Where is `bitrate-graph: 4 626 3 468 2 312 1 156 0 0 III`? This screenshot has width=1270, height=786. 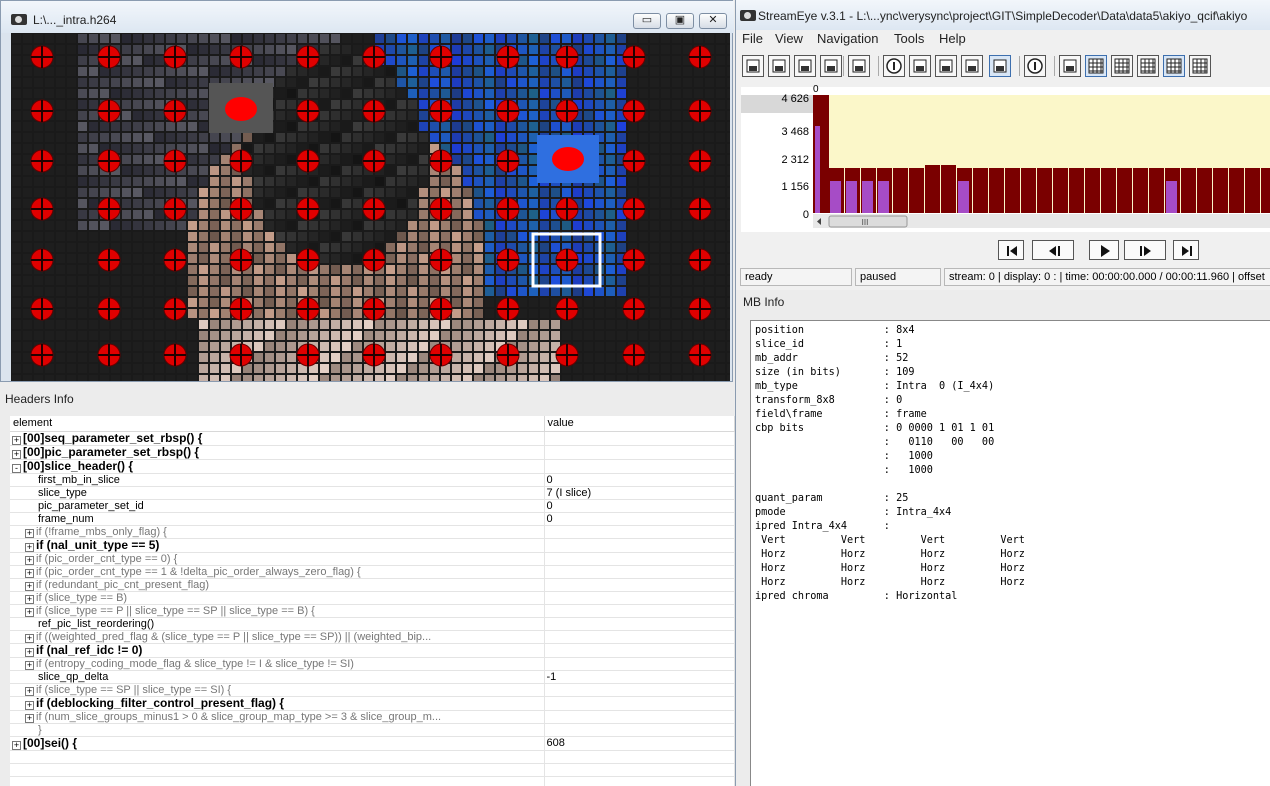 bitrate-graph: 4 626 3 468 2 312 1 156 0 0 III is located at coordinates (1005, 157).